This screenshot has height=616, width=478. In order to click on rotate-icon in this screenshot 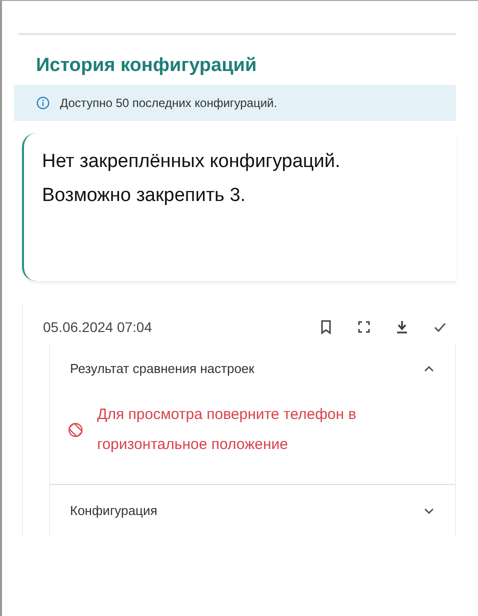, I will do `click(76, 430)`.